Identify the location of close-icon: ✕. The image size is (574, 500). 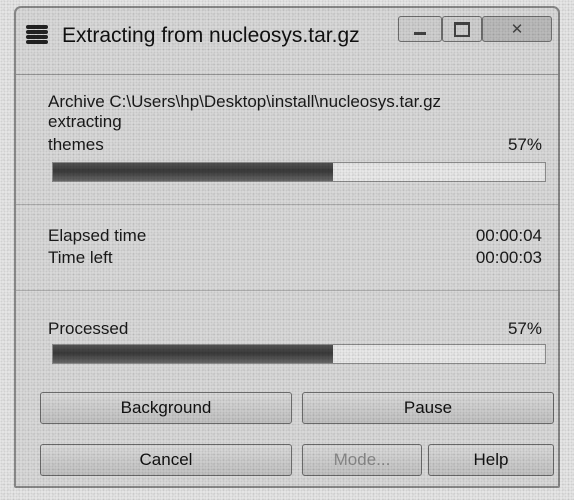
(517, 29).